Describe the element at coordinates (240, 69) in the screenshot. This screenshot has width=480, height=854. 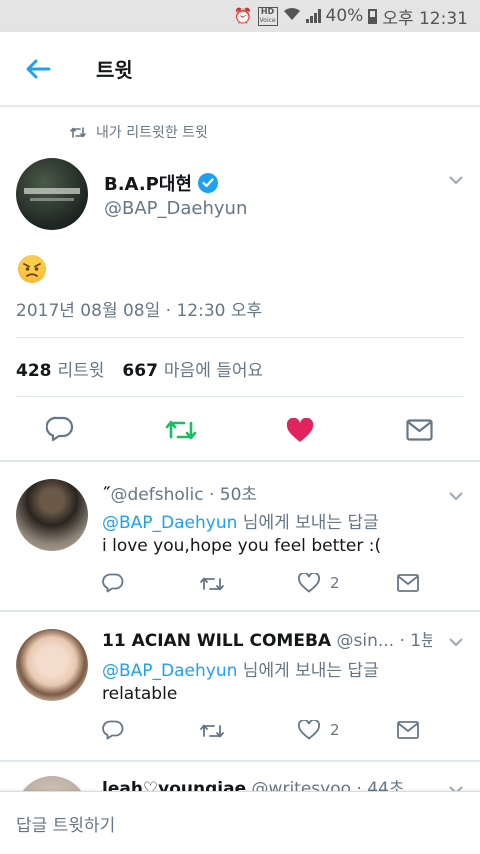
I see `app-bar: 트윗` at that location.